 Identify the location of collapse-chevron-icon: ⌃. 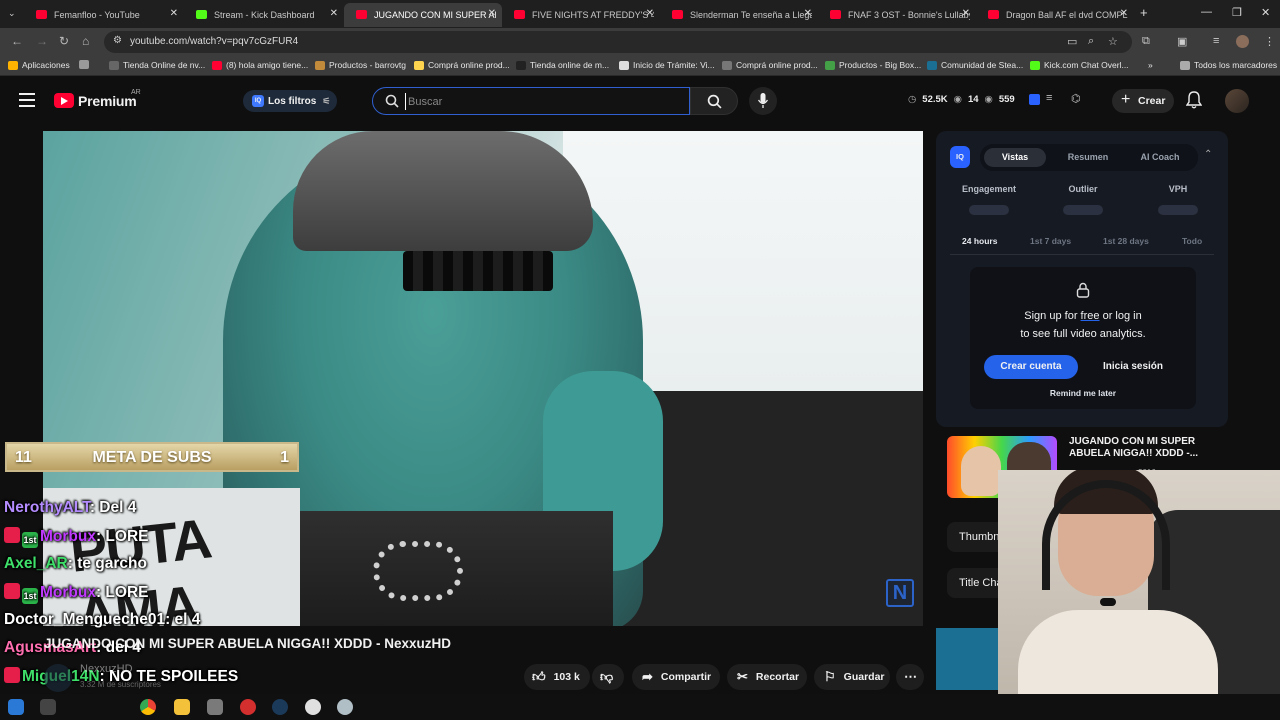
(1208, 154).